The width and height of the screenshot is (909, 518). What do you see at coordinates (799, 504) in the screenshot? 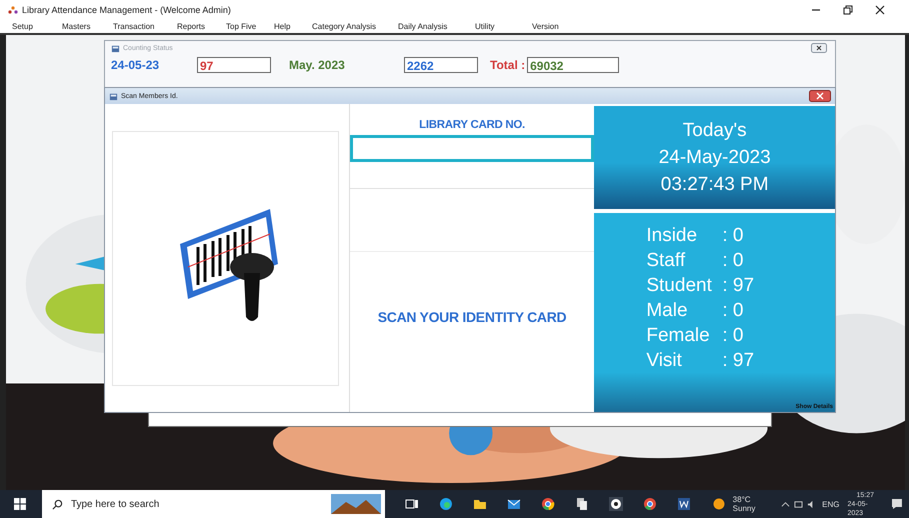
I see `network-icon` at bounding box center [799, 504].